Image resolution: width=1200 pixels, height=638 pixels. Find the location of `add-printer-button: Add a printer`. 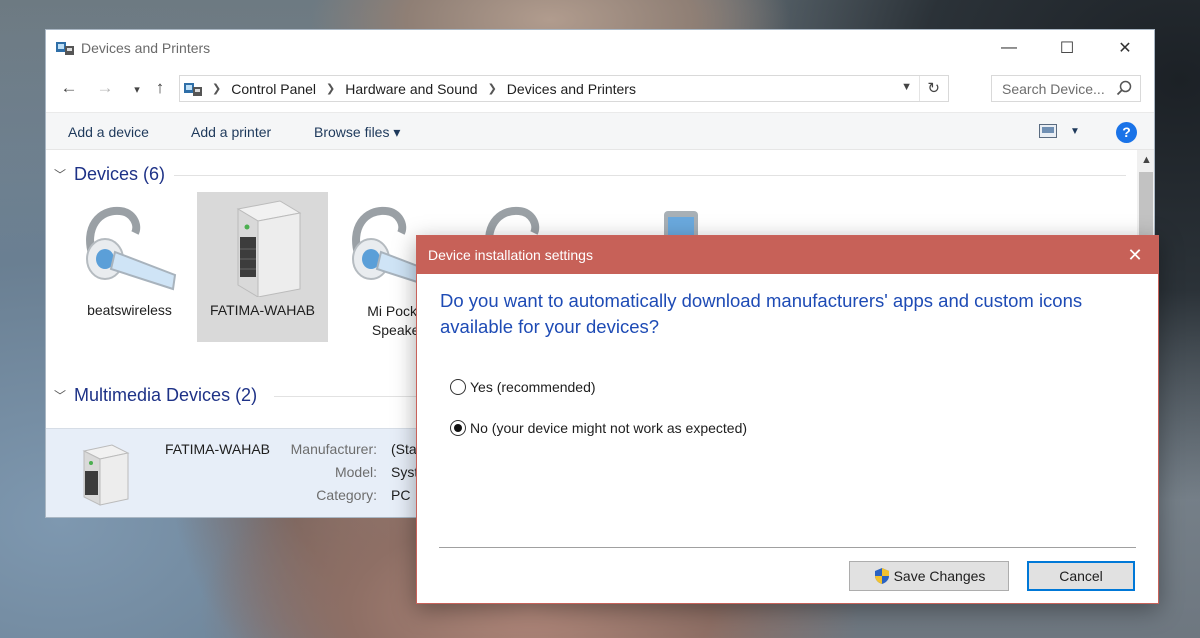

add-printer-button: Add a printer is located at coordinates (231, 132).